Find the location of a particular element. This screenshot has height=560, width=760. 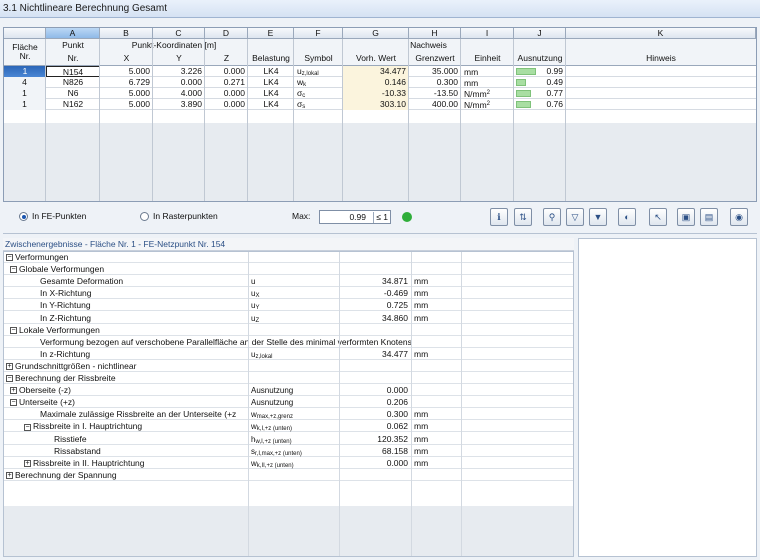

column-letter-header: K is located at coordinates (661, 33).